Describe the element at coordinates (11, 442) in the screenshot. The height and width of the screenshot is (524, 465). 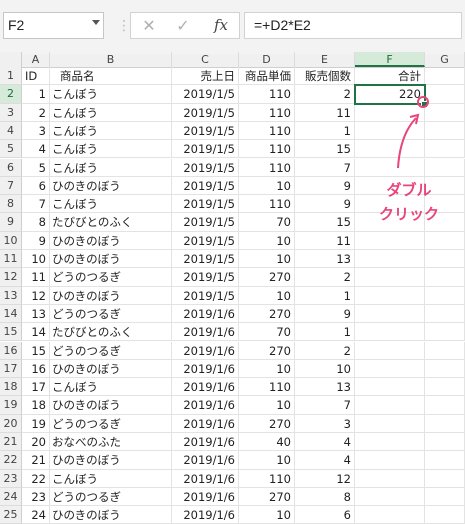
I see `row-header: 21` at that location.